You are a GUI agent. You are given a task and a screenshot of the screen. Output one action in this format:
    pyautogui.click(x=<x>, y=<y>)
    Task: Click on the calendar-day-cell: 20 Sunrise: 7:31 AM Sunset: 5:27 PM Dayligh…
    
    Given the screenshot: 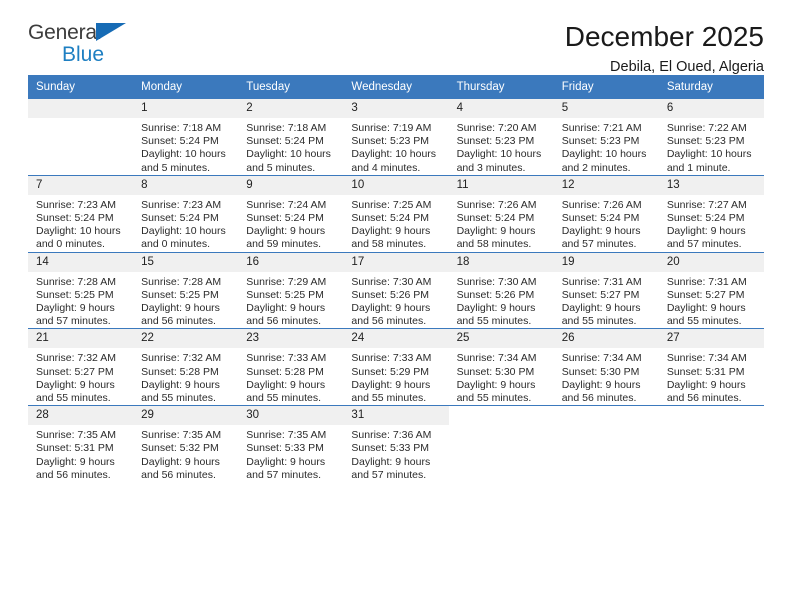 What is the action you would take?
    pyautogui.click(x=711, y=290)
    